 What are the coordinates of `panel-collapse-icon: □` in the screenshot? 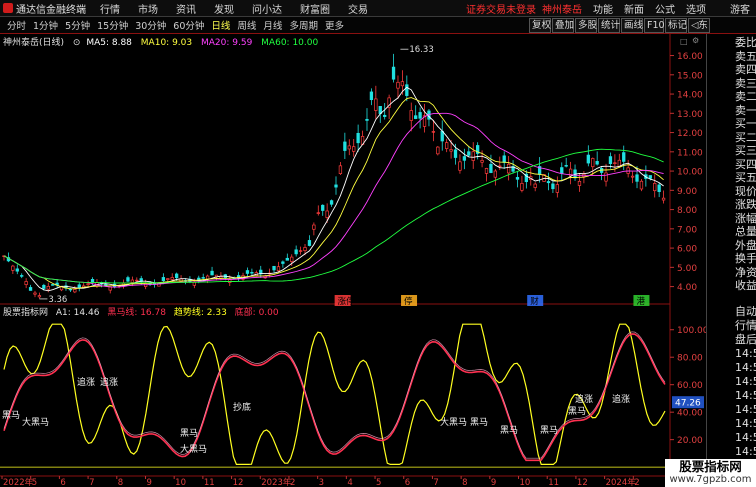 It's located at (684, 41).